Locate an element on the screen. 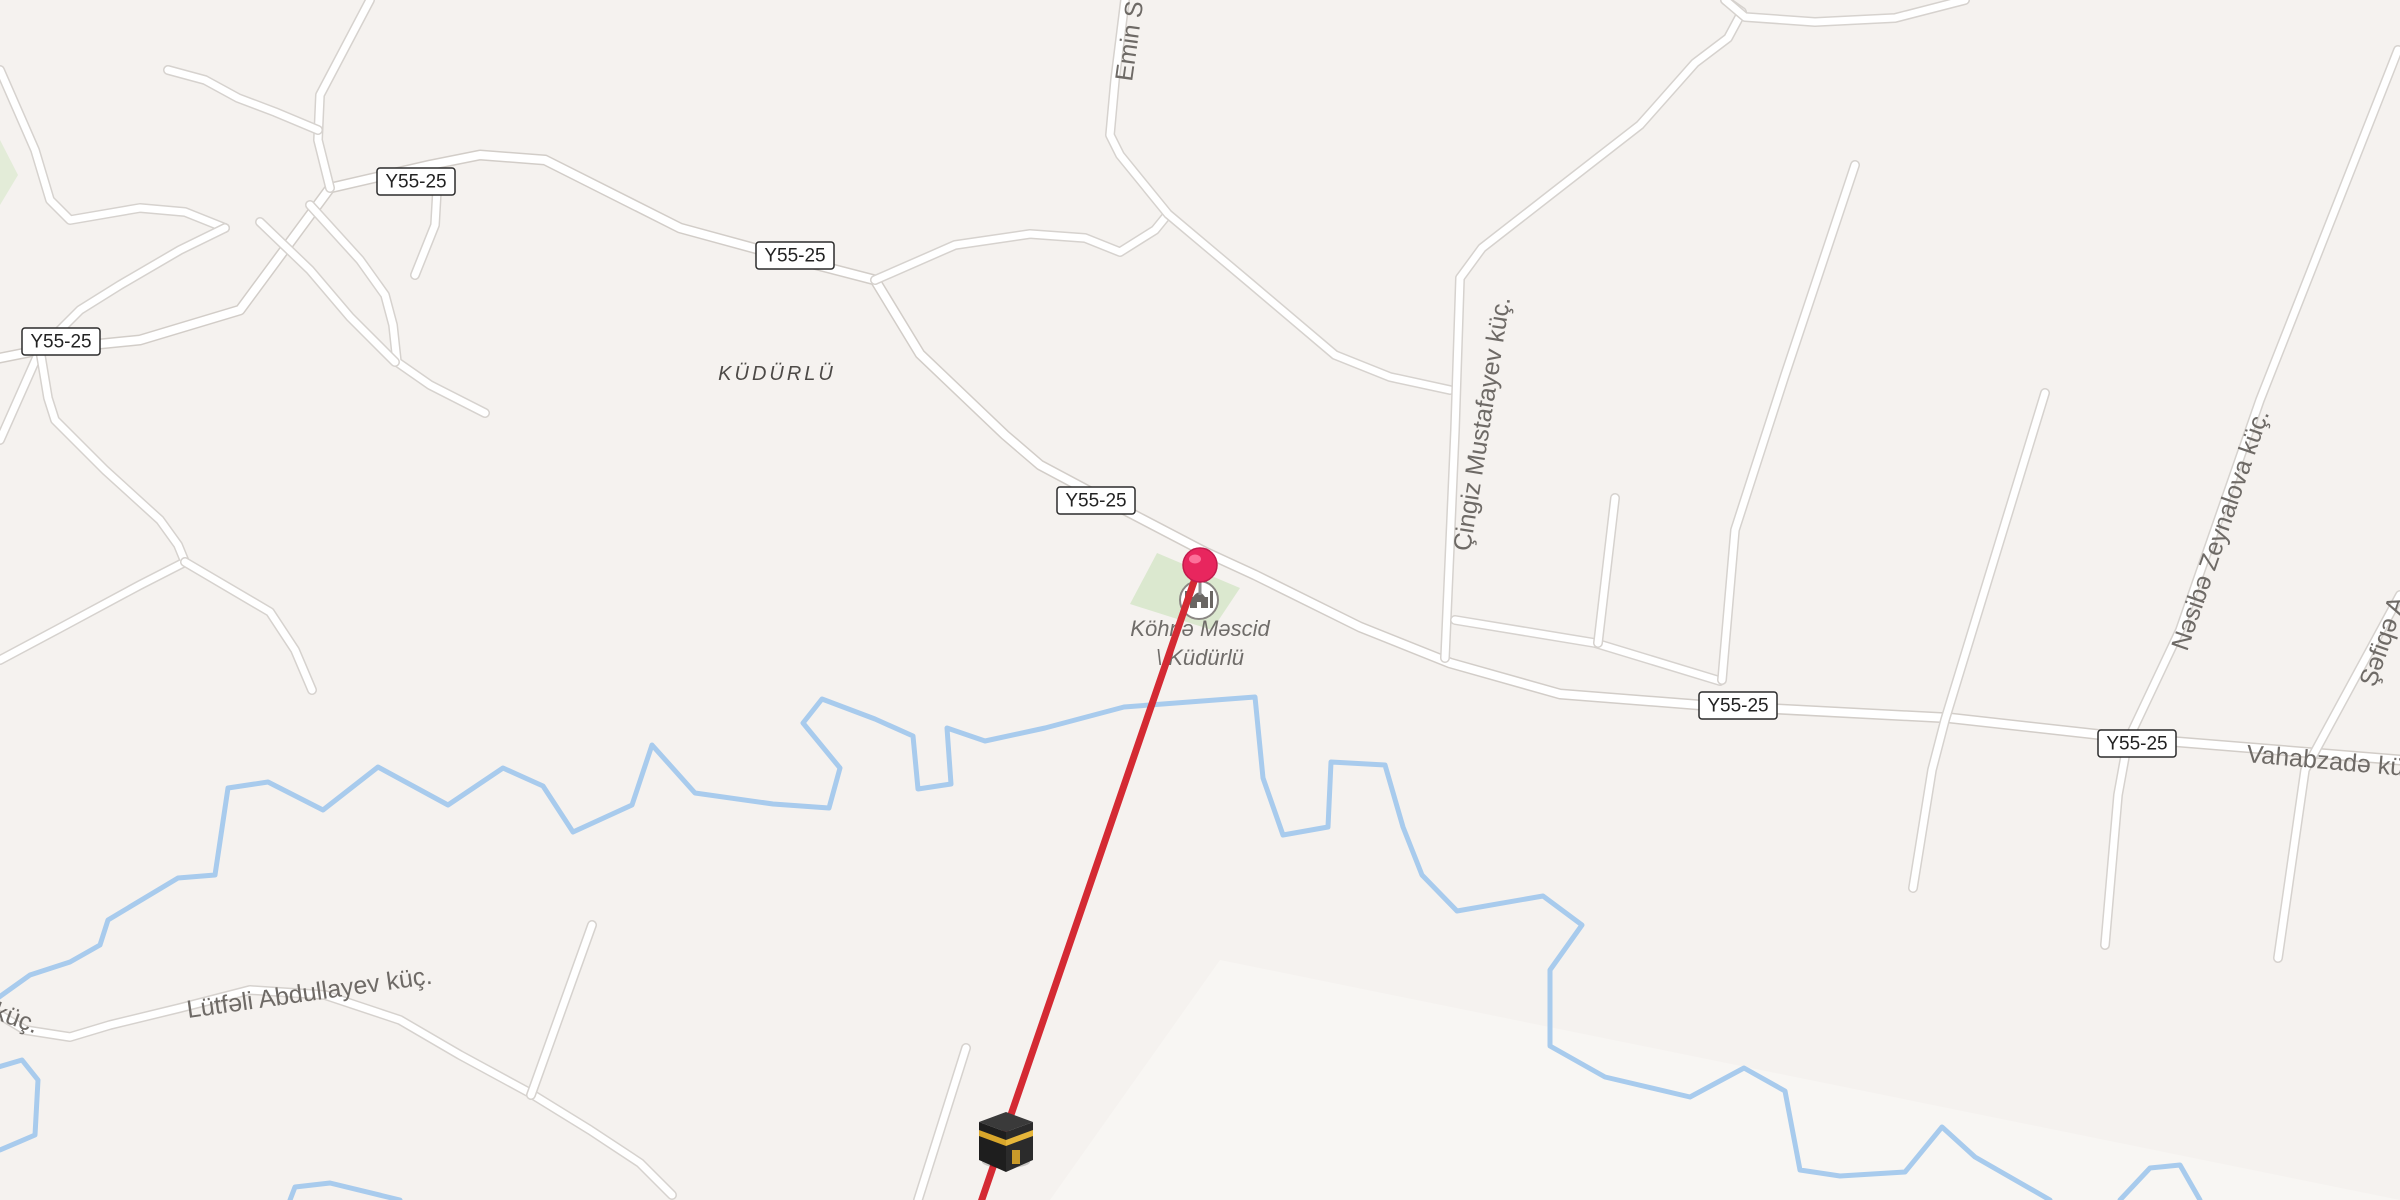  village-label: KÜDÜRLÜ is located at coordinates (777, 374).